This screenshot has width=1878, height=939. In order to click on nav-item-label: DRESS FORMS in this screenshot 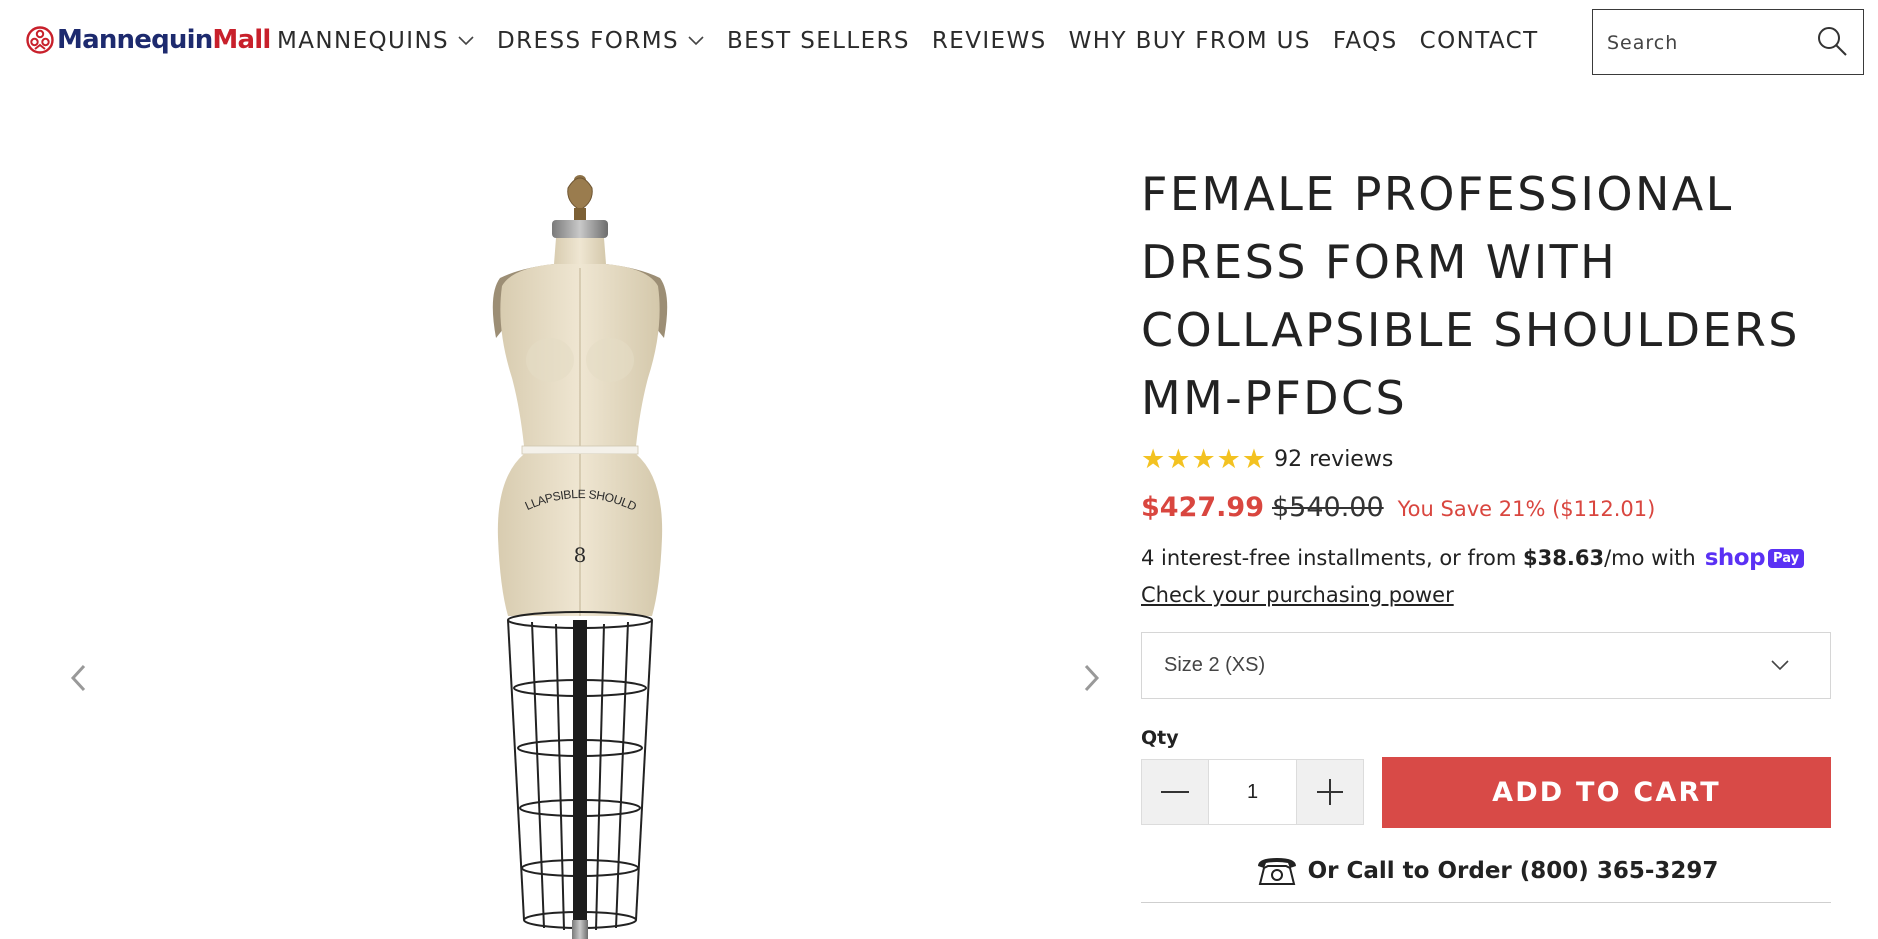, I will do `click(588, 41)`.